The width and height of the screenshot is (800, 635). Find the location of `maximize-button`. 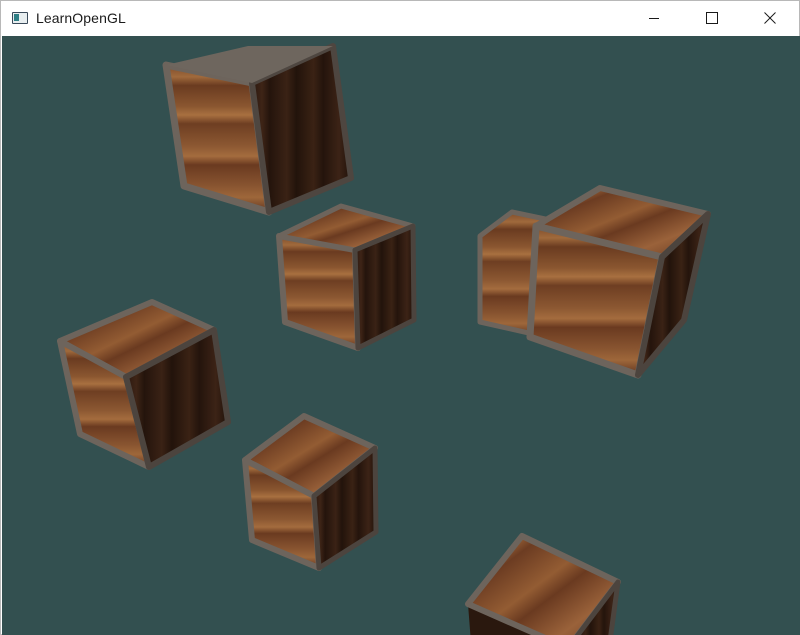

maximize-button is located at coordinates (712, 18).